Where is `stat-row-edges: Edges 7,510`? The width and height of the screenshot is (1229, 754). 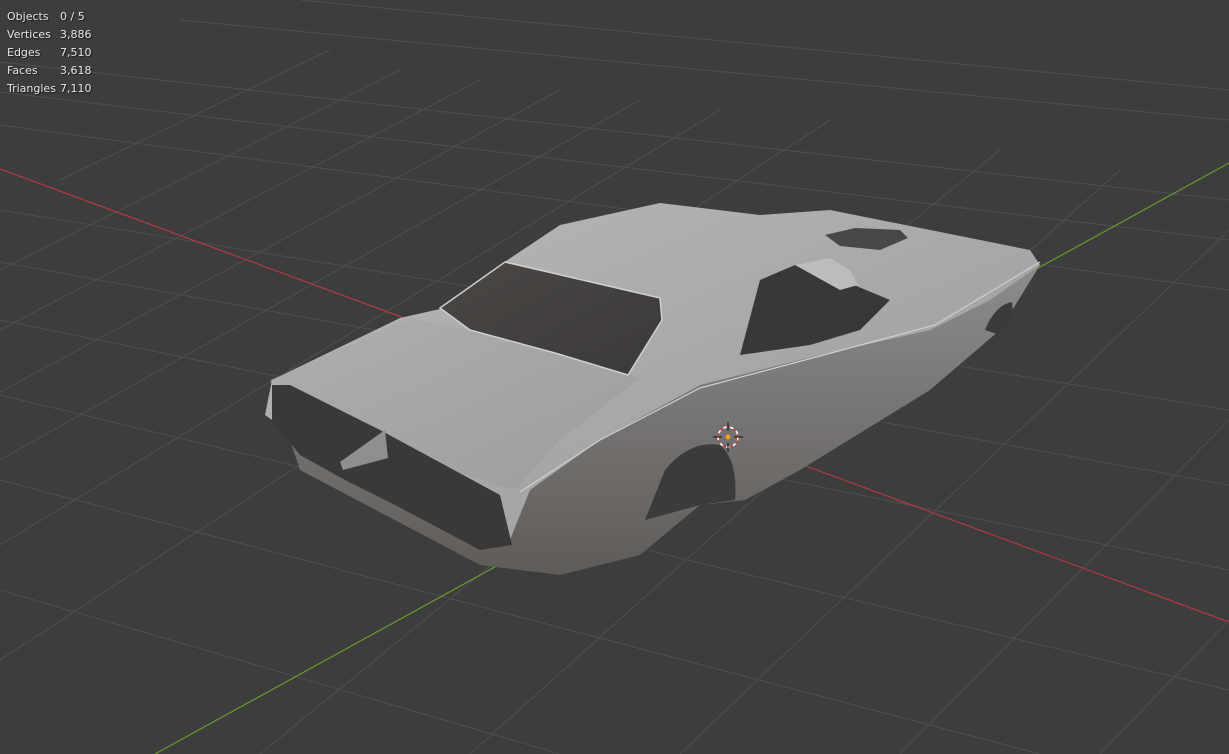 stat-row-edges: Edges 7,510 is located at coordinates (53, 53).